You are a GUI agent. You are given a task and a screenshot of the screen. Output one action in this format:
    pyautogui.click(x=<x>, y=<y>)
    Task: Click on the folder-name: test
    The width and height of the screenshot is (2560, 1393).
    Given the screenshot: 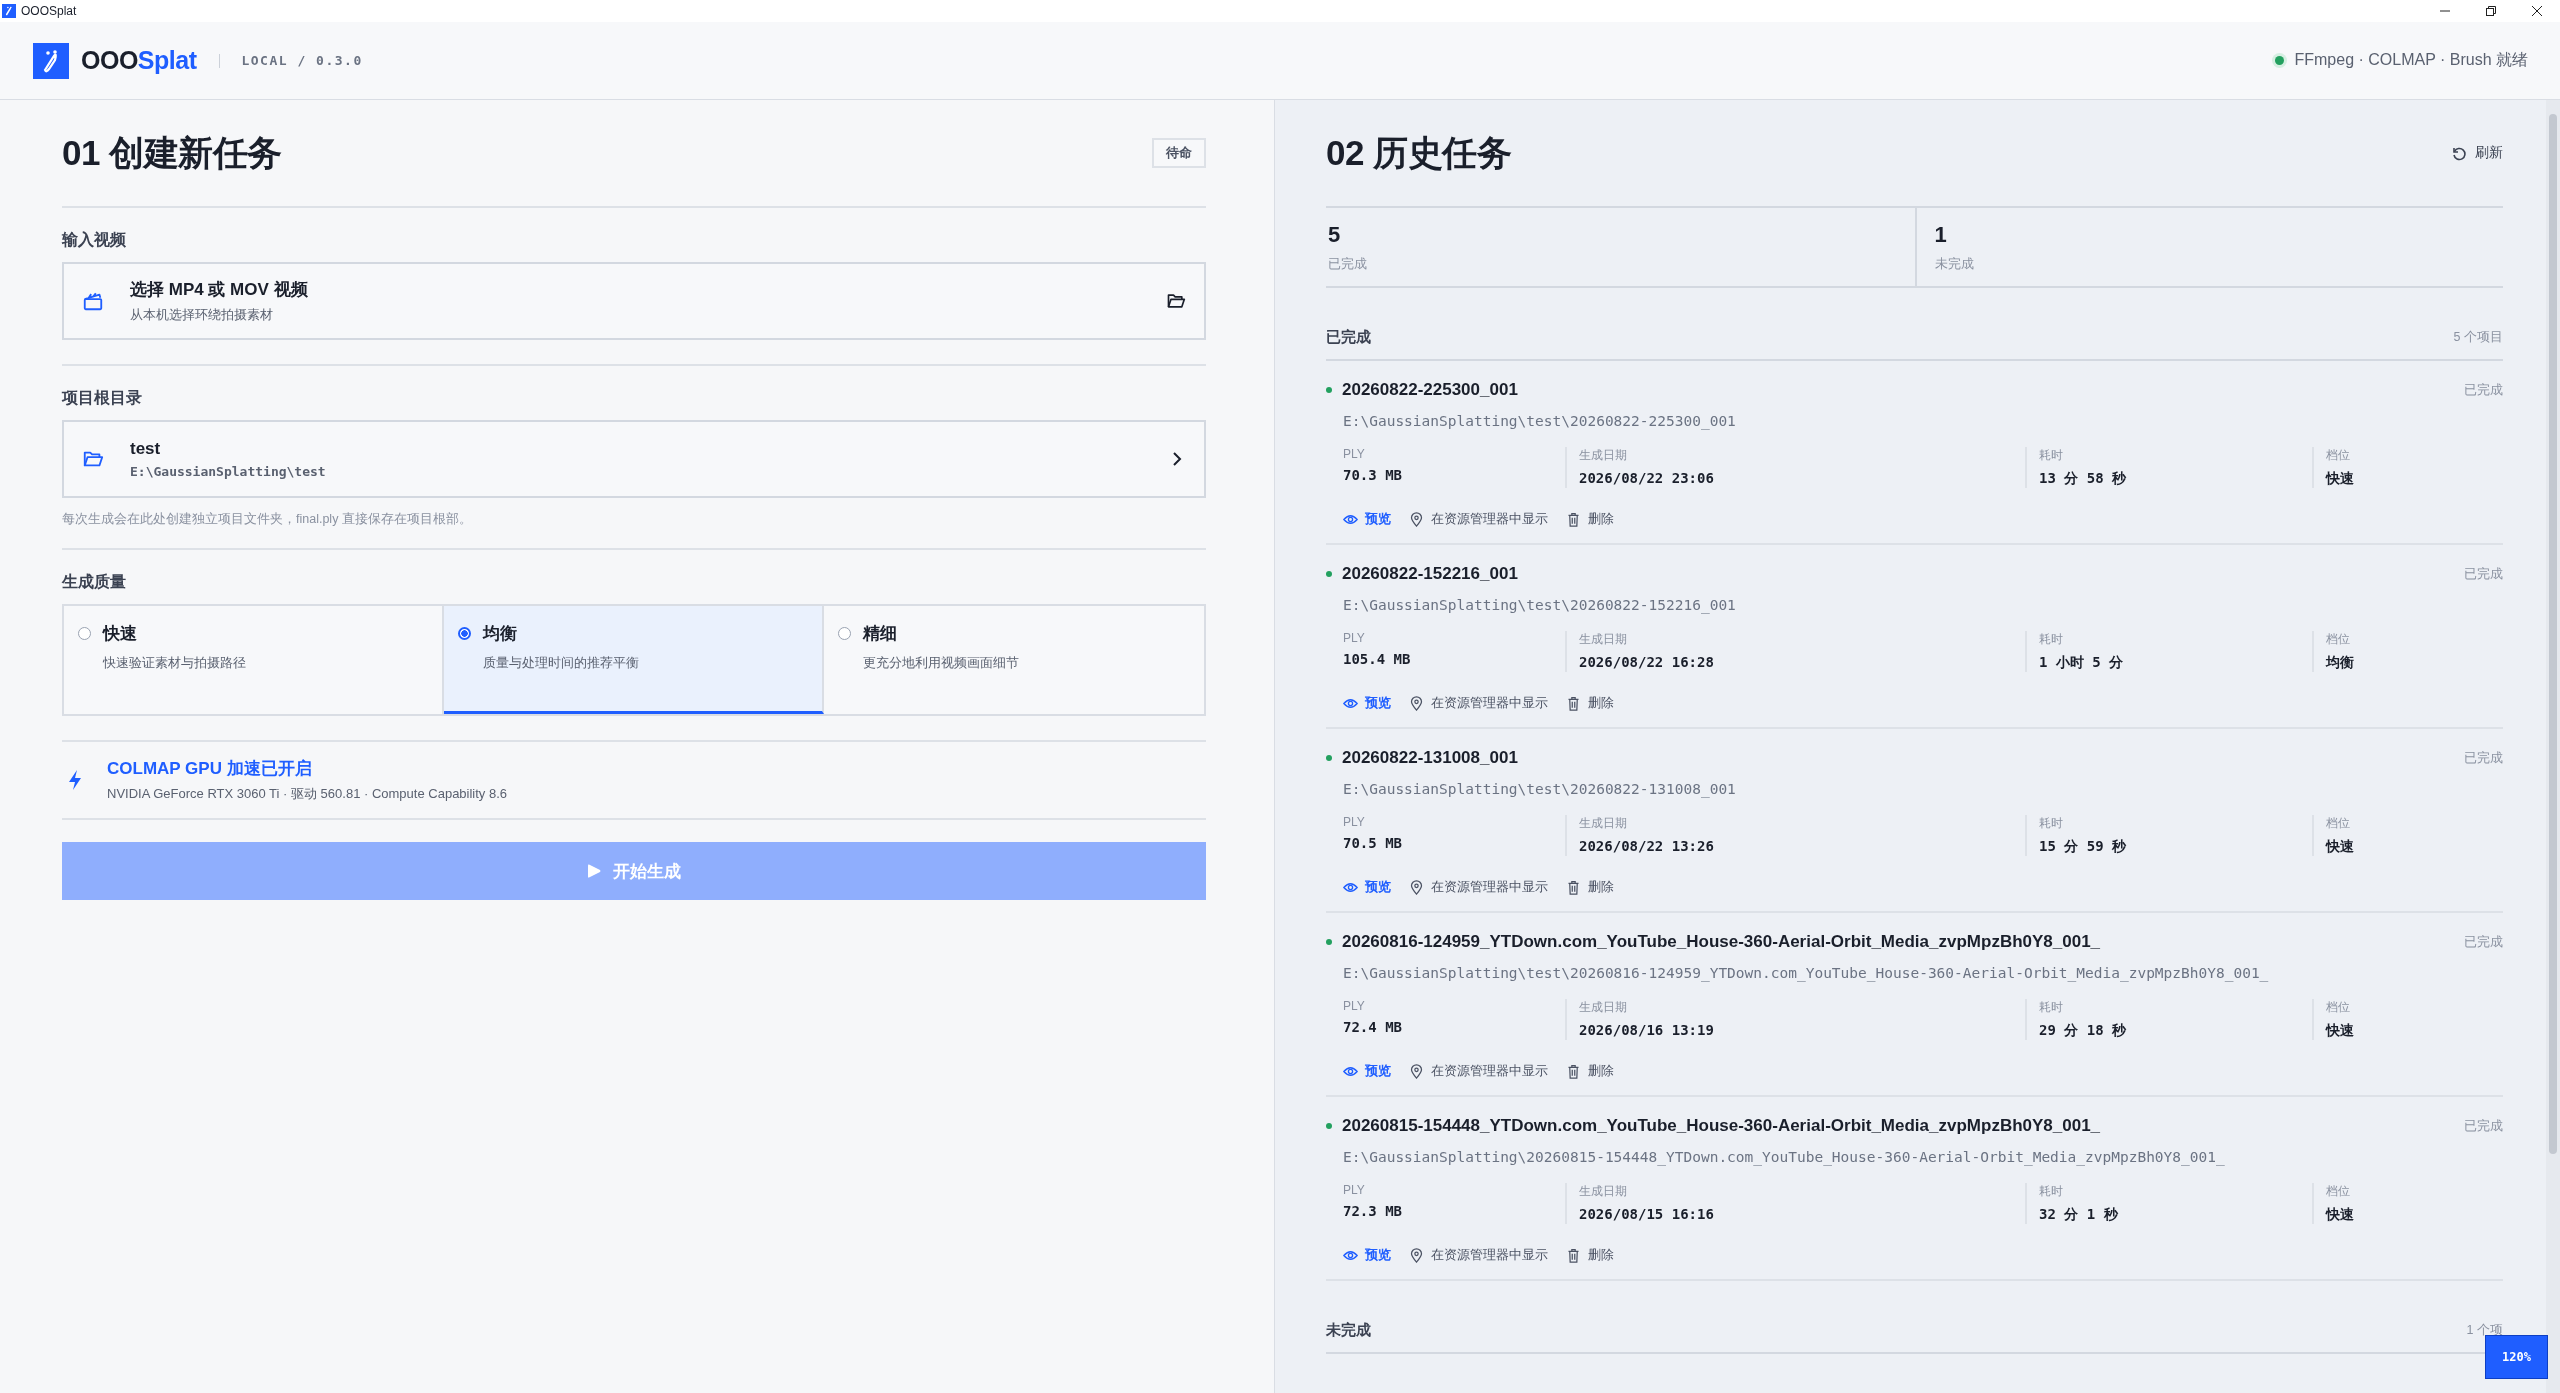 What is the action you would take?
    pyautogui.click(x=146, y=449)
    